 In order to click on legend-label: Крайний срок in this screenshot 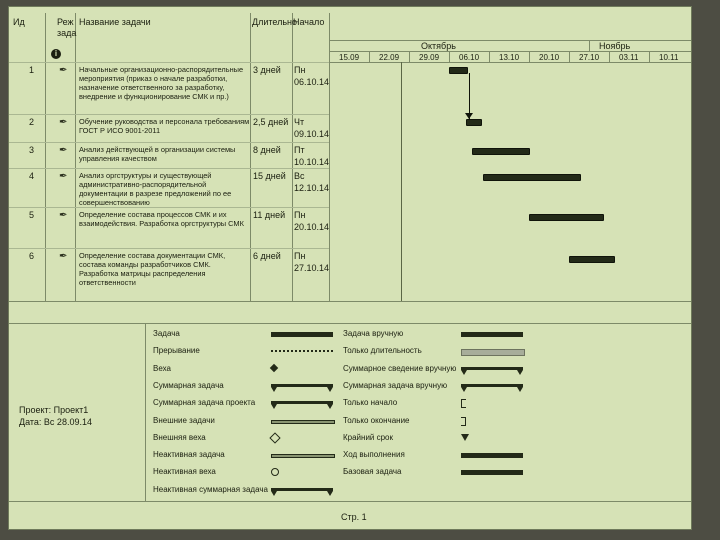, I will do `click(368, 437)`.